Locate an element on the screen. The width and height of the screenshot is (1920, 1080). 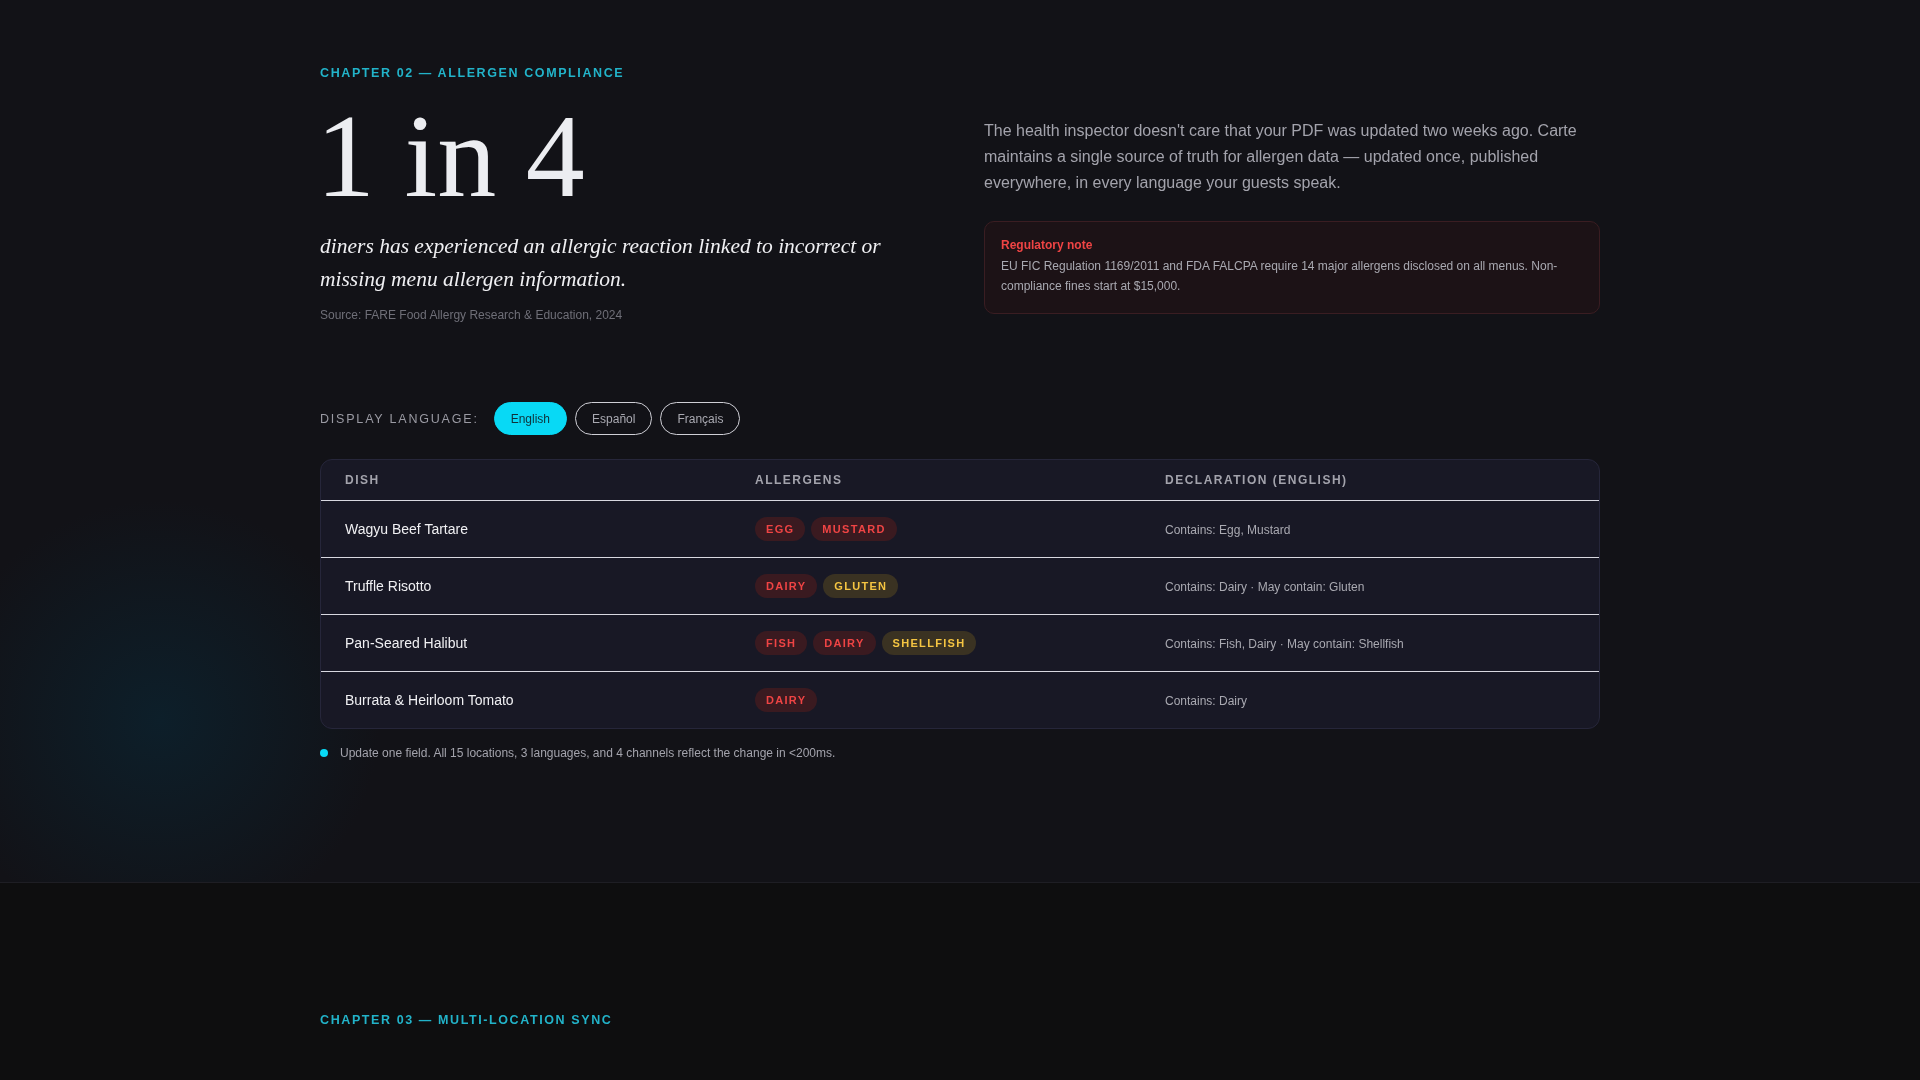
stat-caption: diners has experienced an allergic reaction linked to incorrect or missing menu allergen information. is located at coordinates (601, 263).